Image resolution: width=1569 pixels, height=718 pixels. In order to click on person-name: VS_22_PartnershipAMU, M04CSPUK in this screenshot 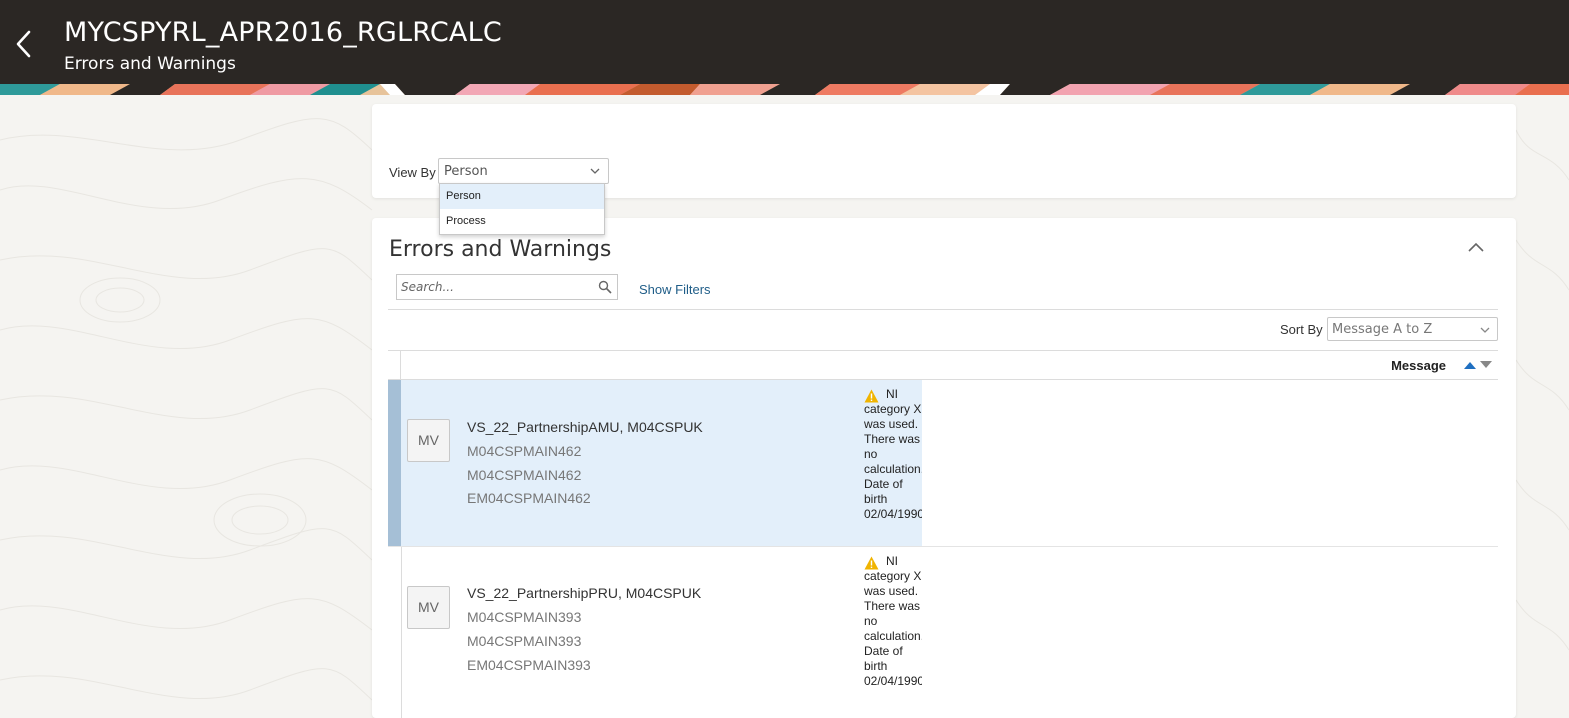, I will do `click(585, 427)`.